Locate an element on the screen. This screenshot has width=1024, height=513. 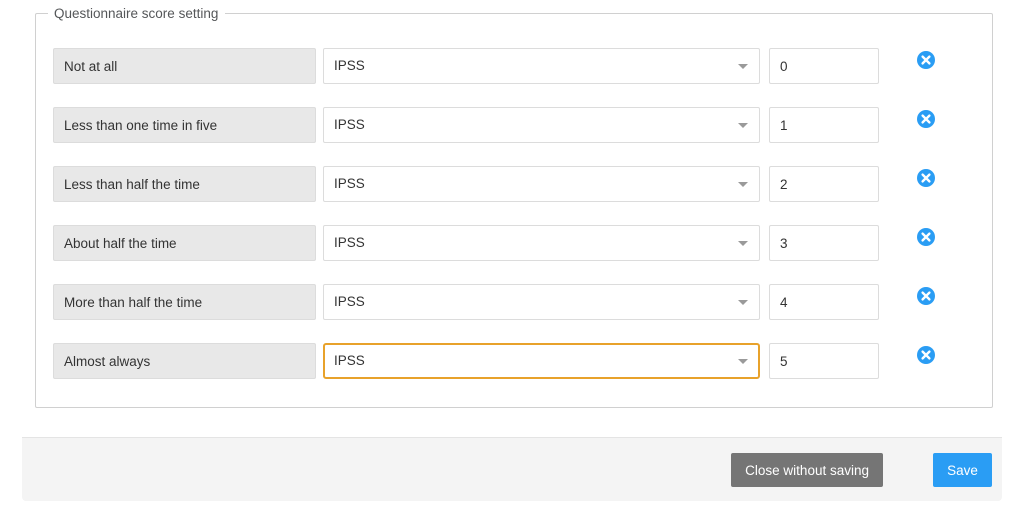
dialog-footer: Close without saving Save is located at coordinates (512, 469).